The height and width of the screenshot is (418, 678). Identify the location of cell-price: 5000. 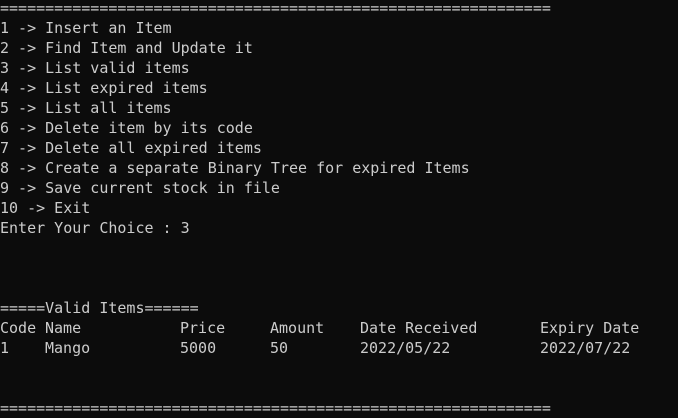
(198, 348).